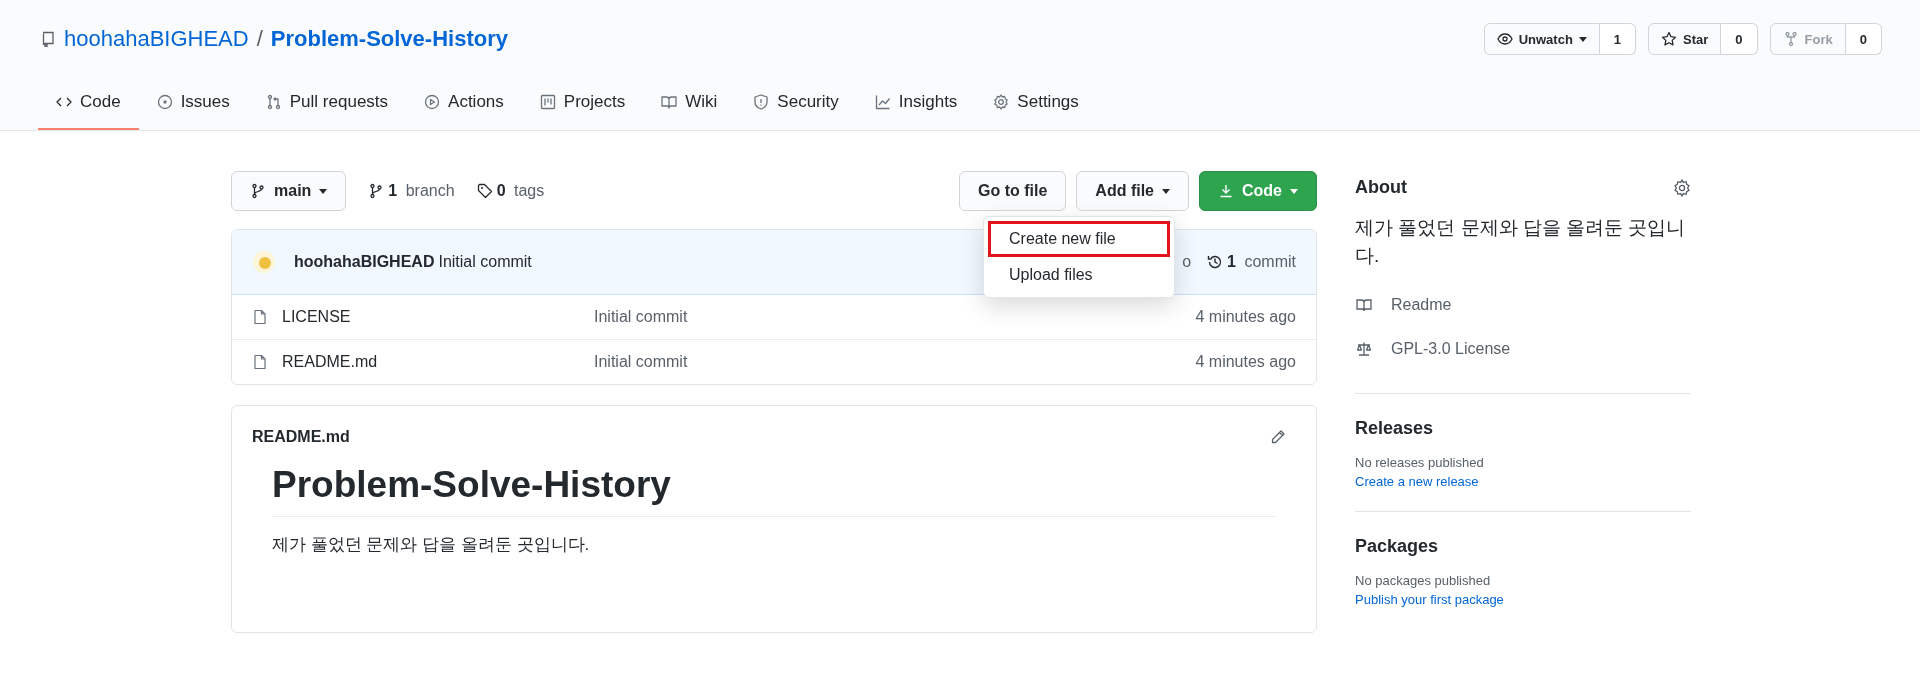  I want to click on packages-note: No packages published, so click(1423, 581).